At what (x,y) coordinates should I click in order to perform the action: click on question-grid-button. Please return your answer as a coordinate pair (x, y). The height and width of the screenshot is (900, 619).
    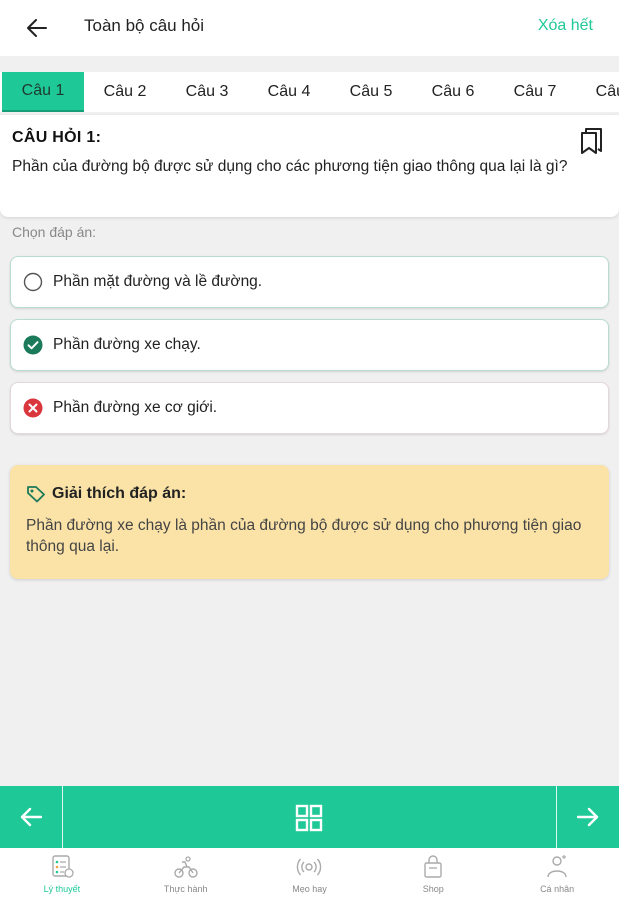
    Looking at the image, I should click on (309, 818).